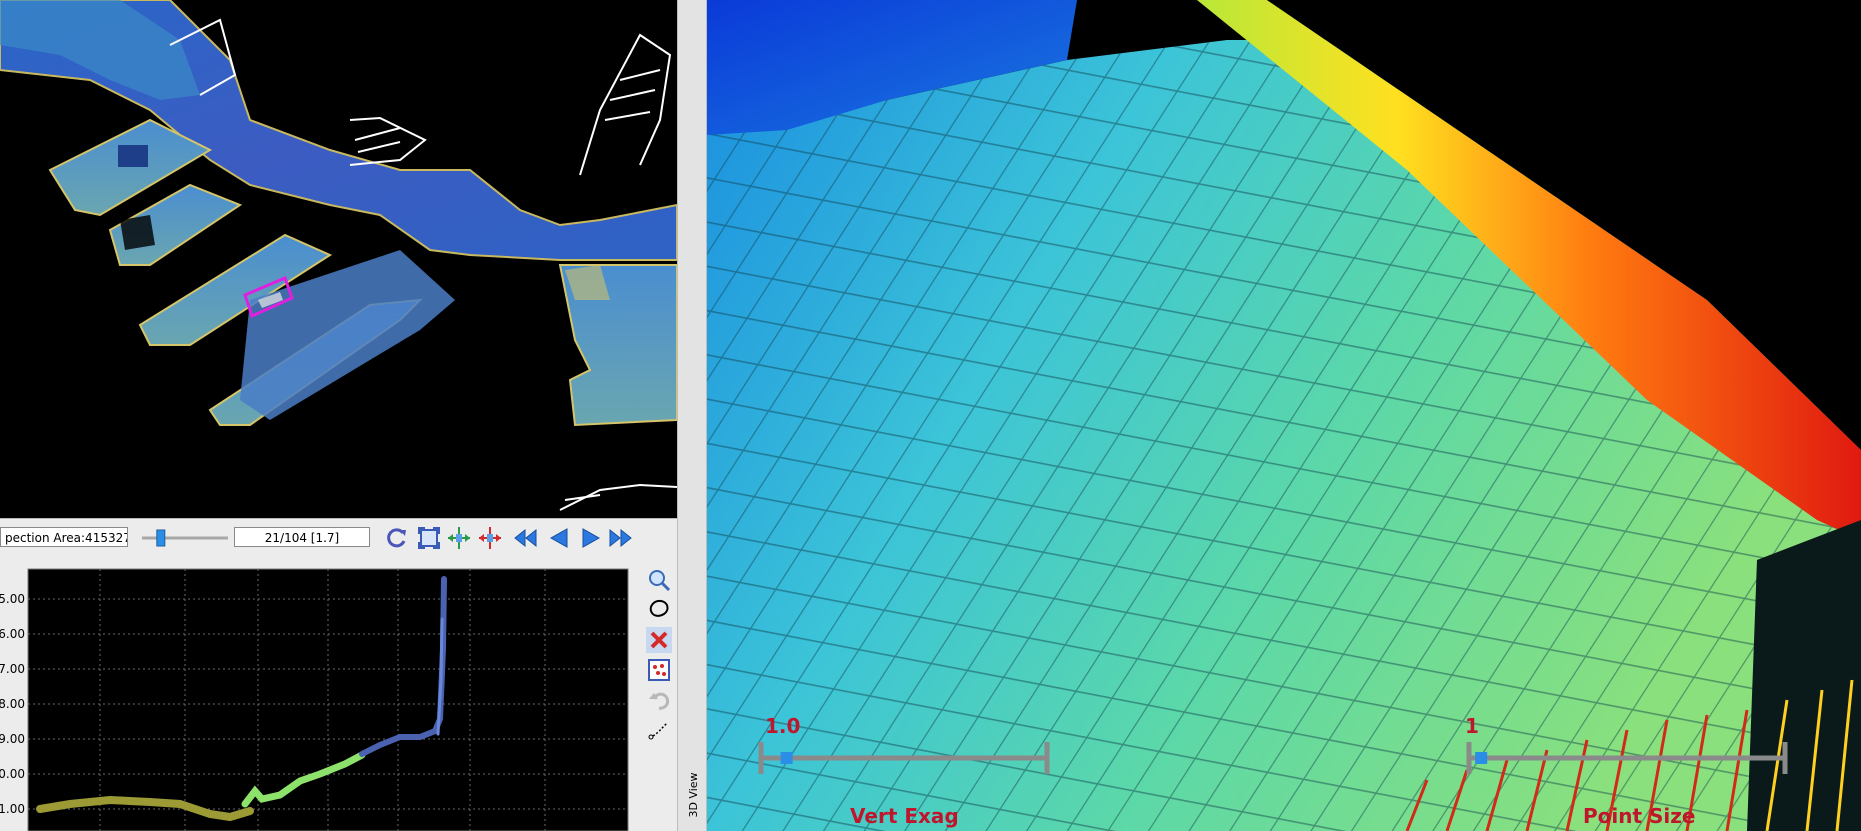 This screenshot has height=831, width=1861. What do you see at coordinates (12, 809) in the screenshot?
I see `y-tick-label: 11.00` at bounding box center [12, 809].